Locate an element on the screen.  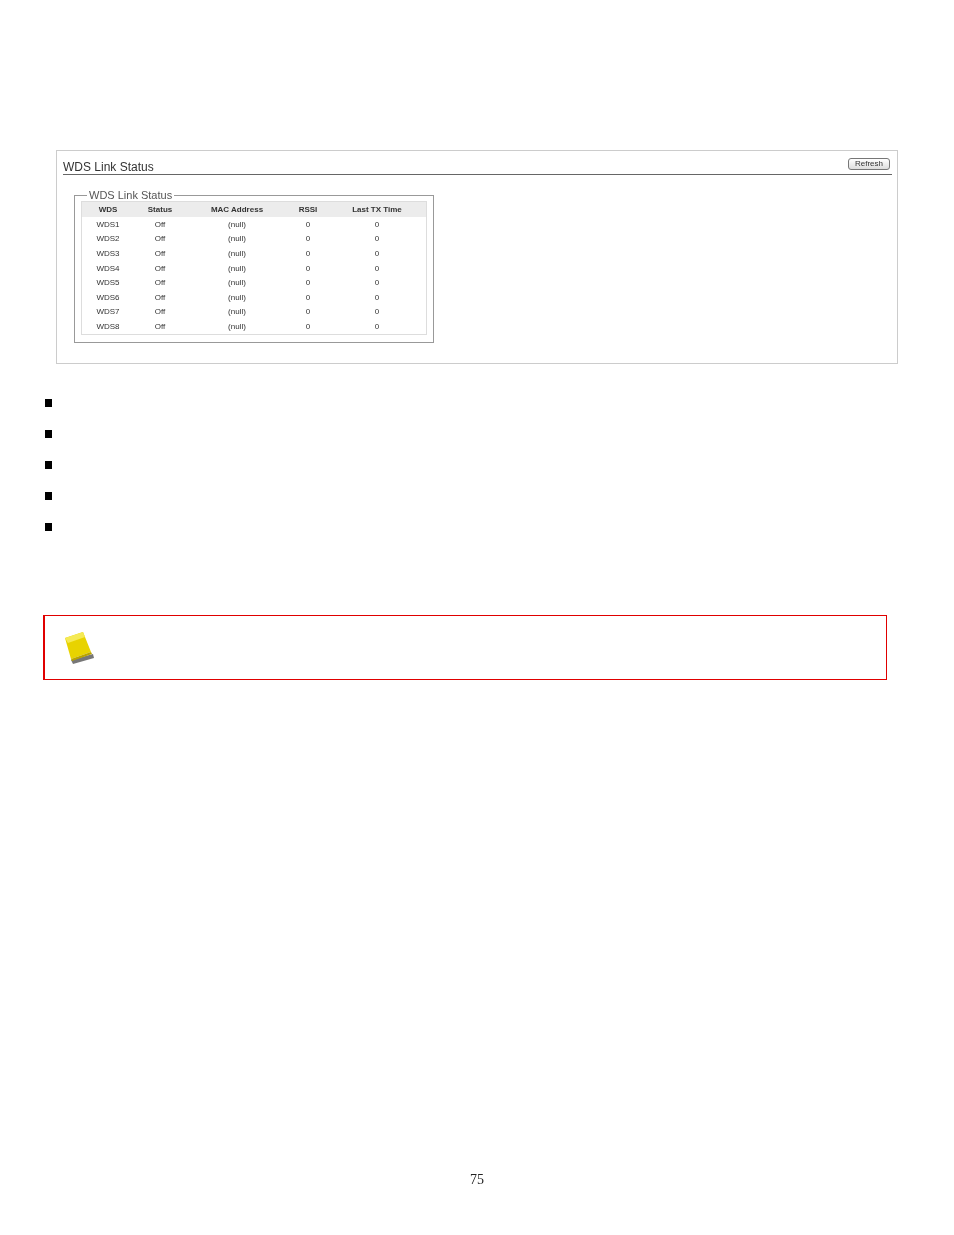
table-cell: WDS5 is located at coordinates (107, 282).